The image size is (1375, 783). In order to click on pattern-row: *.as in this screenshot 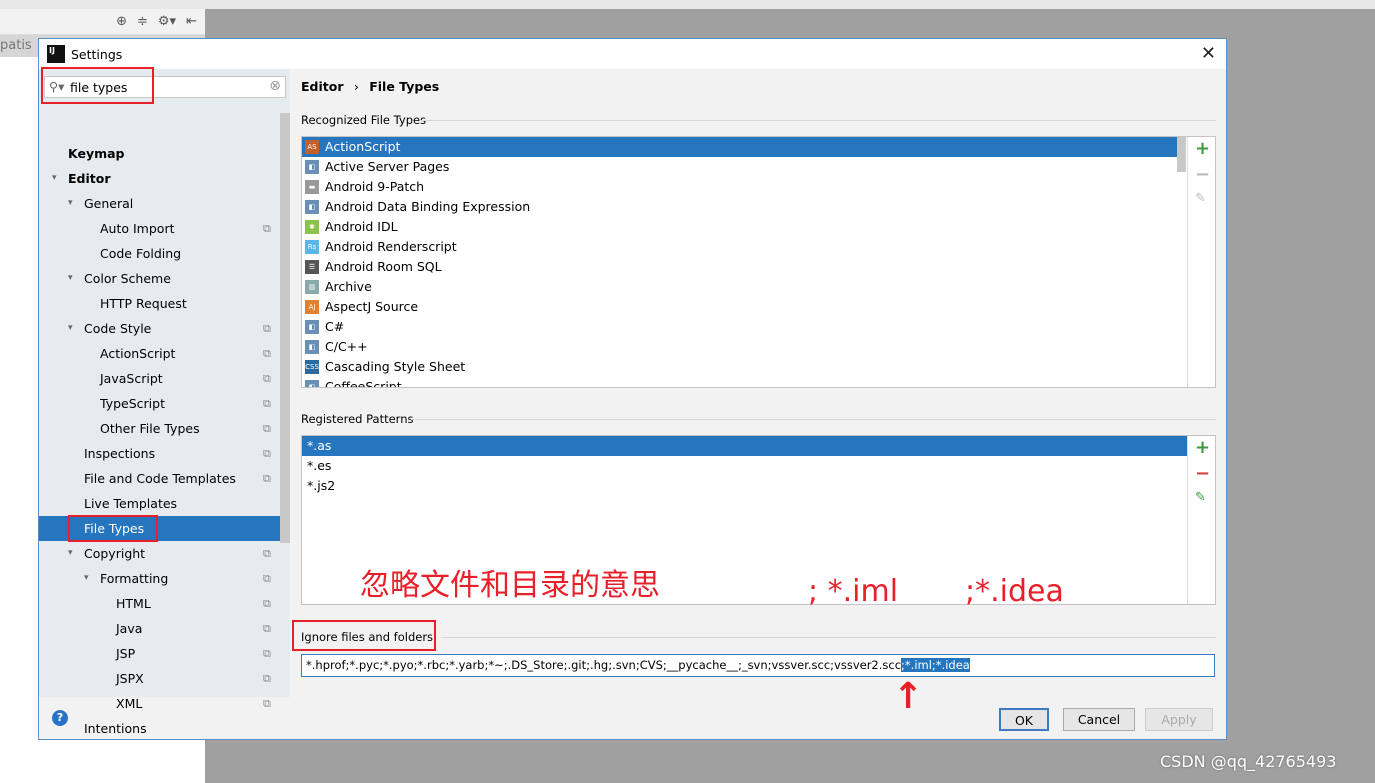, I will do `click(744, 446)`.